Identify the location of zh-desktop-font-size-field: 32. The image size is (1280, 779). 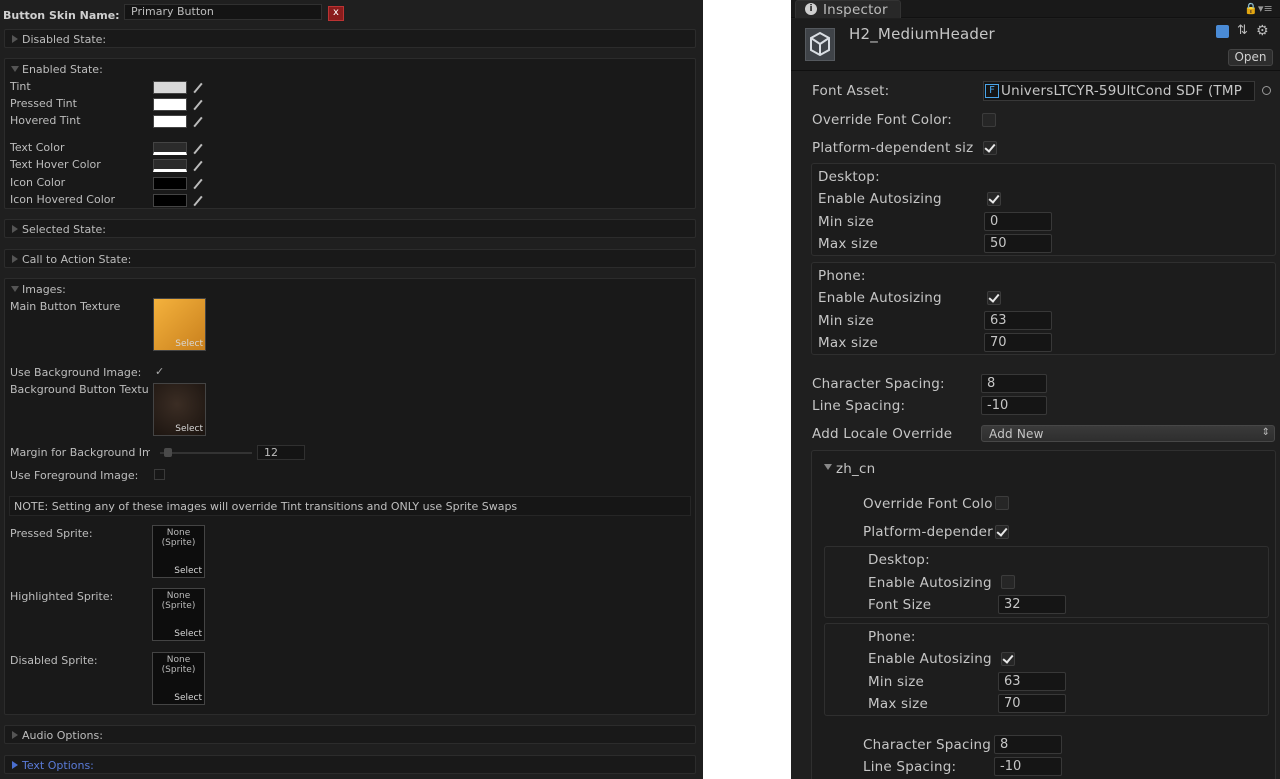
(1032, 604).